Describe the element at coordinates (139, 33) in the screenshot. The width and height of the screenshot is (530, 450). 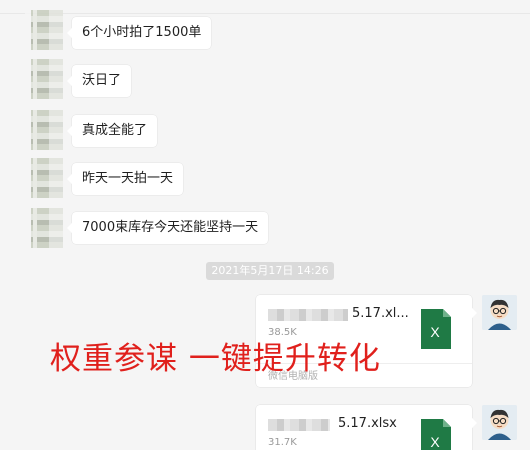
I see `message-bubble: 6个小时拍了1500单` at that location.